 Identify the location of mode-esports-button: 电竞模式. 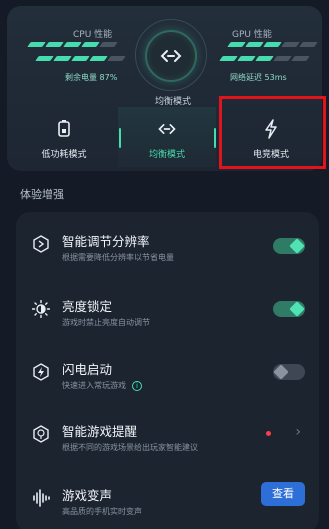
(271, 137).